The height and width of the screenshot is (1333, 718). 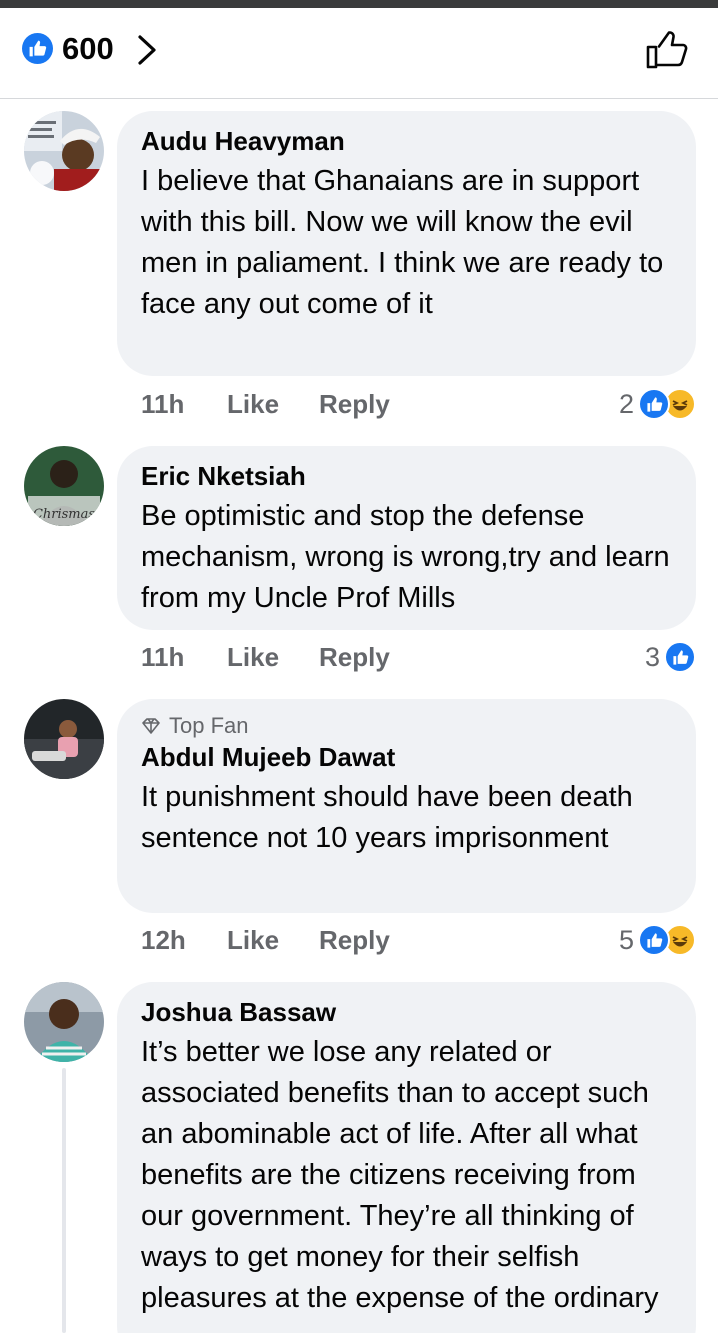 What do you see at coordinates (64, 514) in the screenshot?
I see `svg-text: Chrismas` at bounding box center [64, 514].